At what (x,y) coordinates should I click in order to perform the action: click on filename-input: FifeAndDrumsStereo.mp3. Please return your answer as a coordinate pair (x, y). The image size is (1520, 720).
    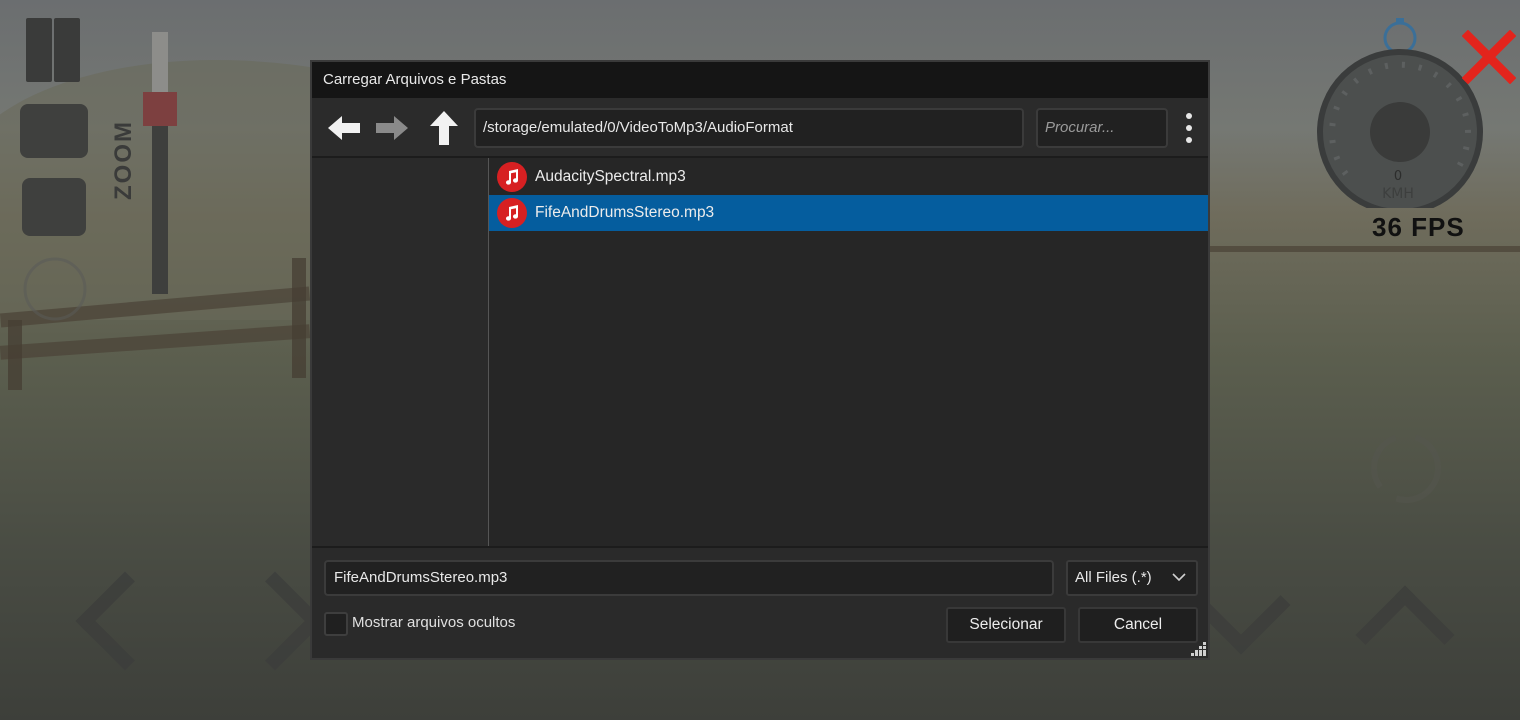
    Looking at the image, I should click on (689, 578).